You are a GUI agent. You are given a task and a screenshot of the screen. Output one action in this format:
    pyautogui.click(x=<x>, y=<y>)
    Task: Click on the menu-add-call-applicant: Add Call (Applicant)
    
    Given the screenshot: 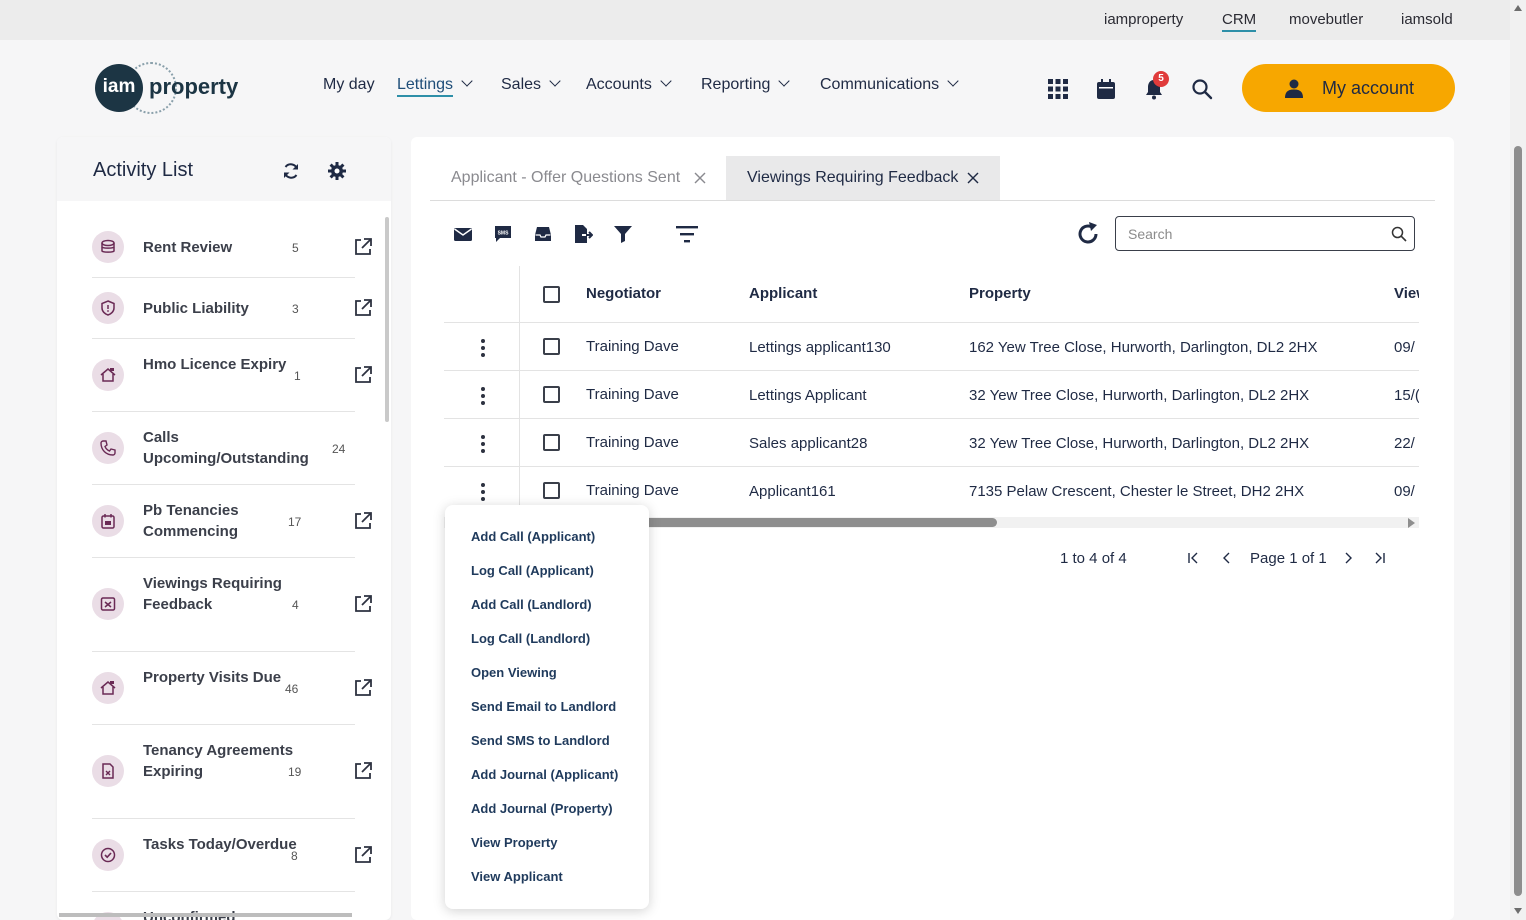 What is the action you would take?
    pyautogui.click(x=533, y=536)
    